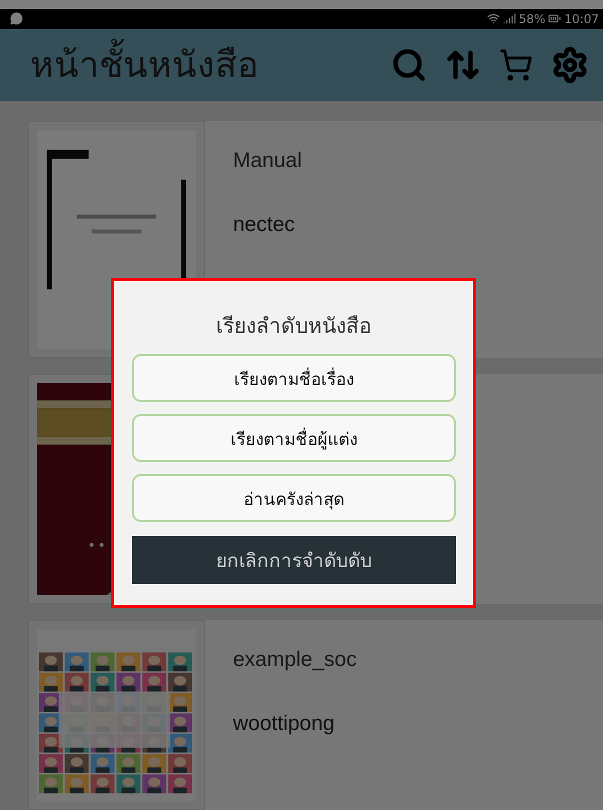 The width and height of the screenshot is (603, 810). What do you see at coordinates (409, 64) in the screenshot?
I see `search-button` at bounding box center [409, 64].